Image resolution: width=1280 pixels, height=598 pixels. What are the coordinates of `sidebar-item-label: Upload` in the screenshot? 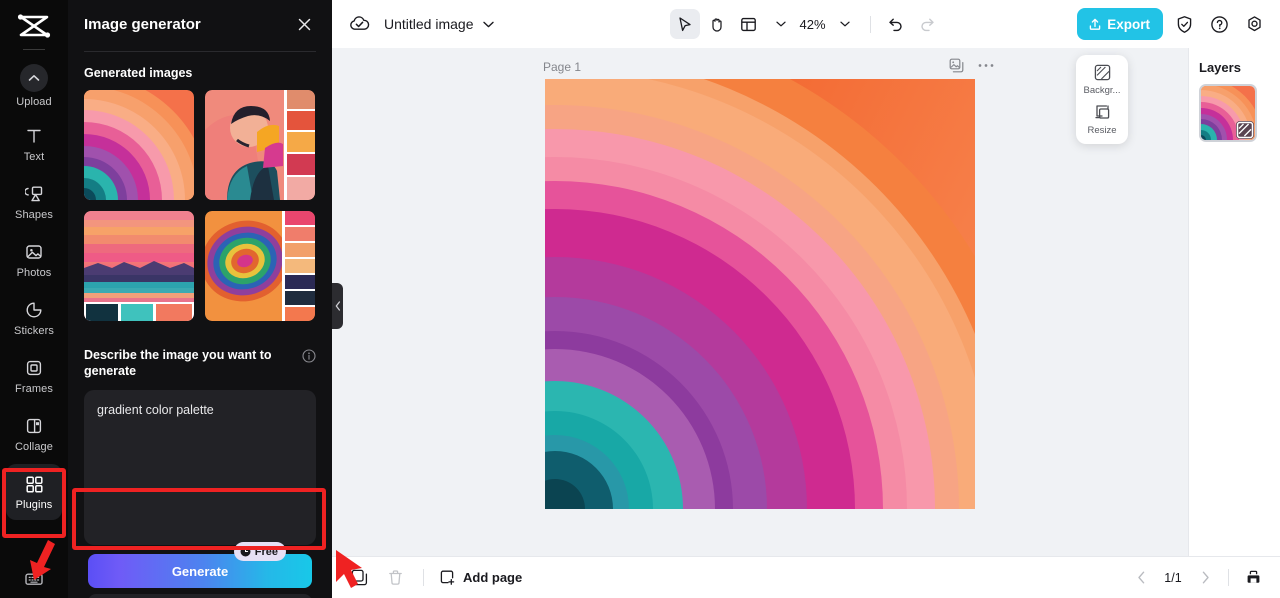 It's located at (34, 102).